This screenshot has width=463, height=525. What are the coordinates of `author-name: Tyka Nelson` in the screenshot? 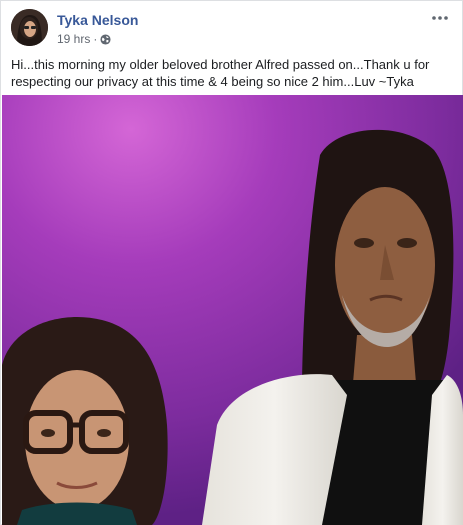 It's located at (97, 20).